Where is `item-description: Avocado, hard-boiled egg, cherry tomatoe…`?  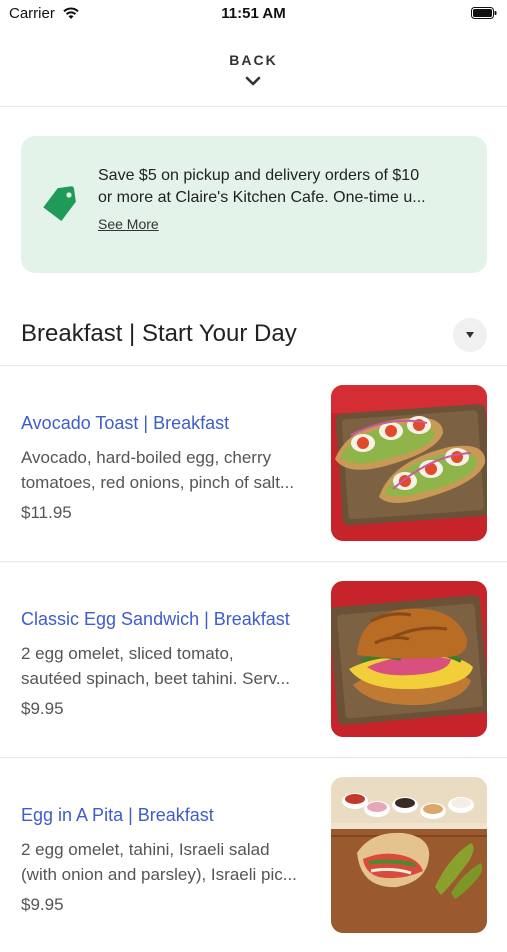 item-description: Avocado, hard-boiled egg, cherry tomatoe… is located at coordinates (167, 470).